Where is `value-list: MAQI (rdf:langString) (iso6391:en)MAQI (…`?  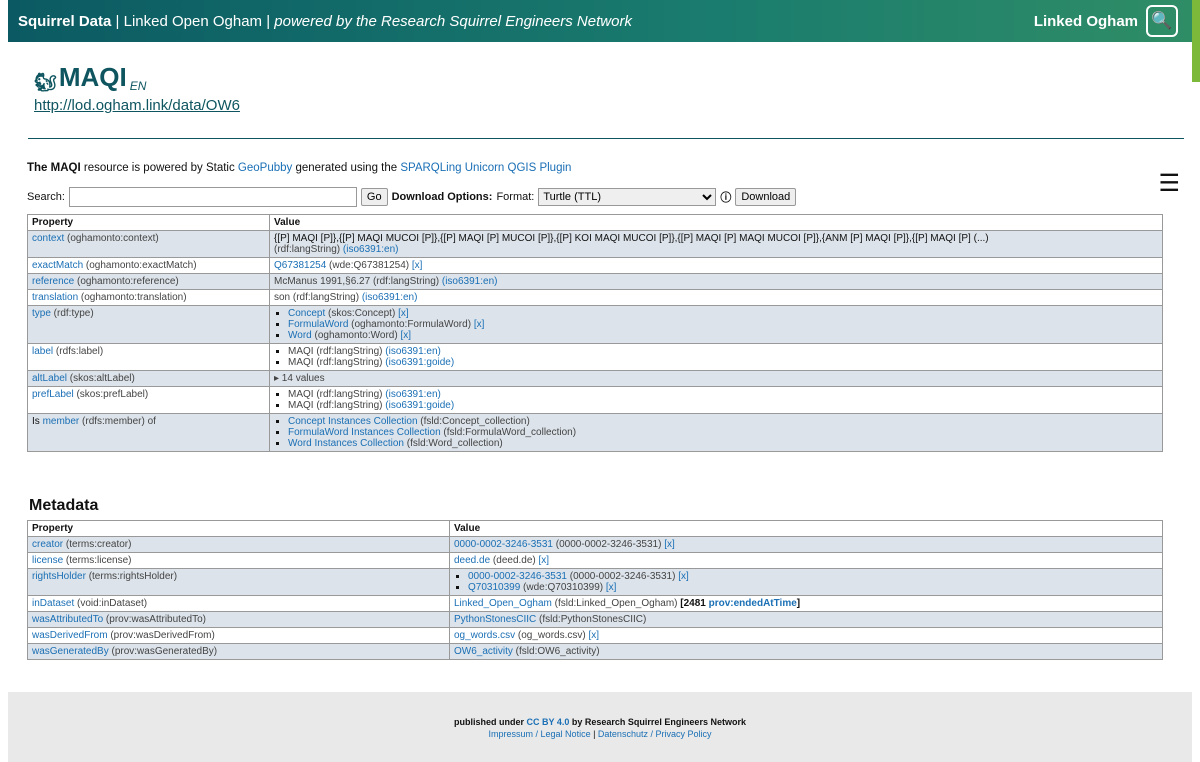 value-list: MAQI (rdf:langString) (iso6391:en)MAQI (… is located at coordinates (716, 400).